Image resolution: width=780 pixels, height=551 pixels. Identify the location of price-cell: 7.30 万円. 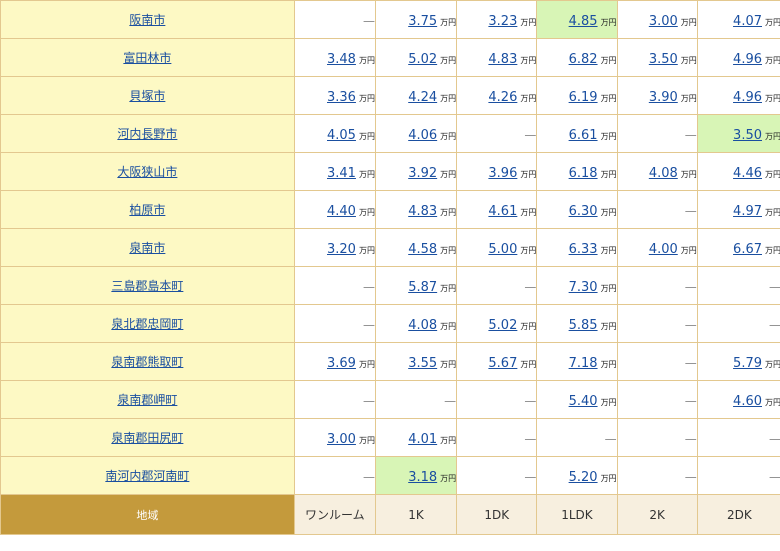
(577, 285).